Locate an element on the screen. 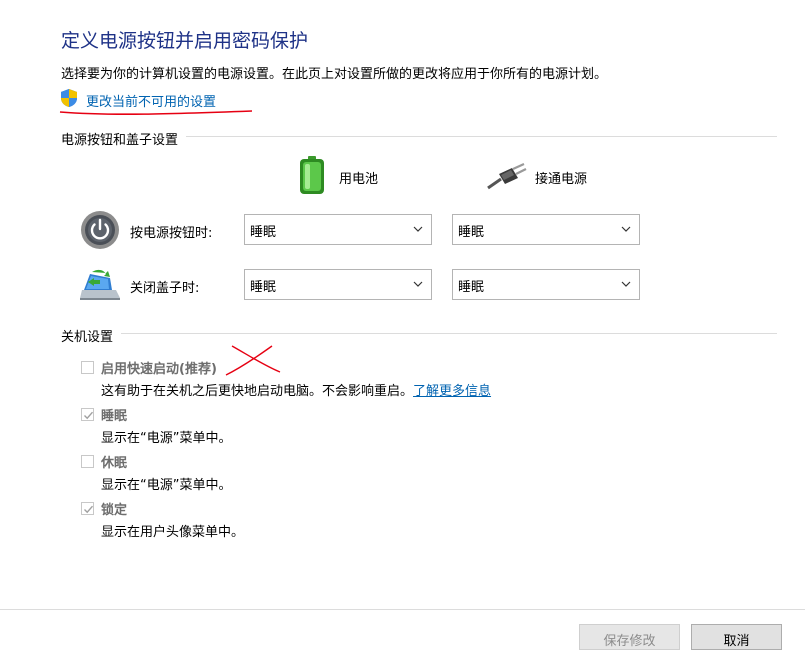 The height and width of the screenshot is (662, 805). sleep-checkbox is located at coordinates (87, 414).